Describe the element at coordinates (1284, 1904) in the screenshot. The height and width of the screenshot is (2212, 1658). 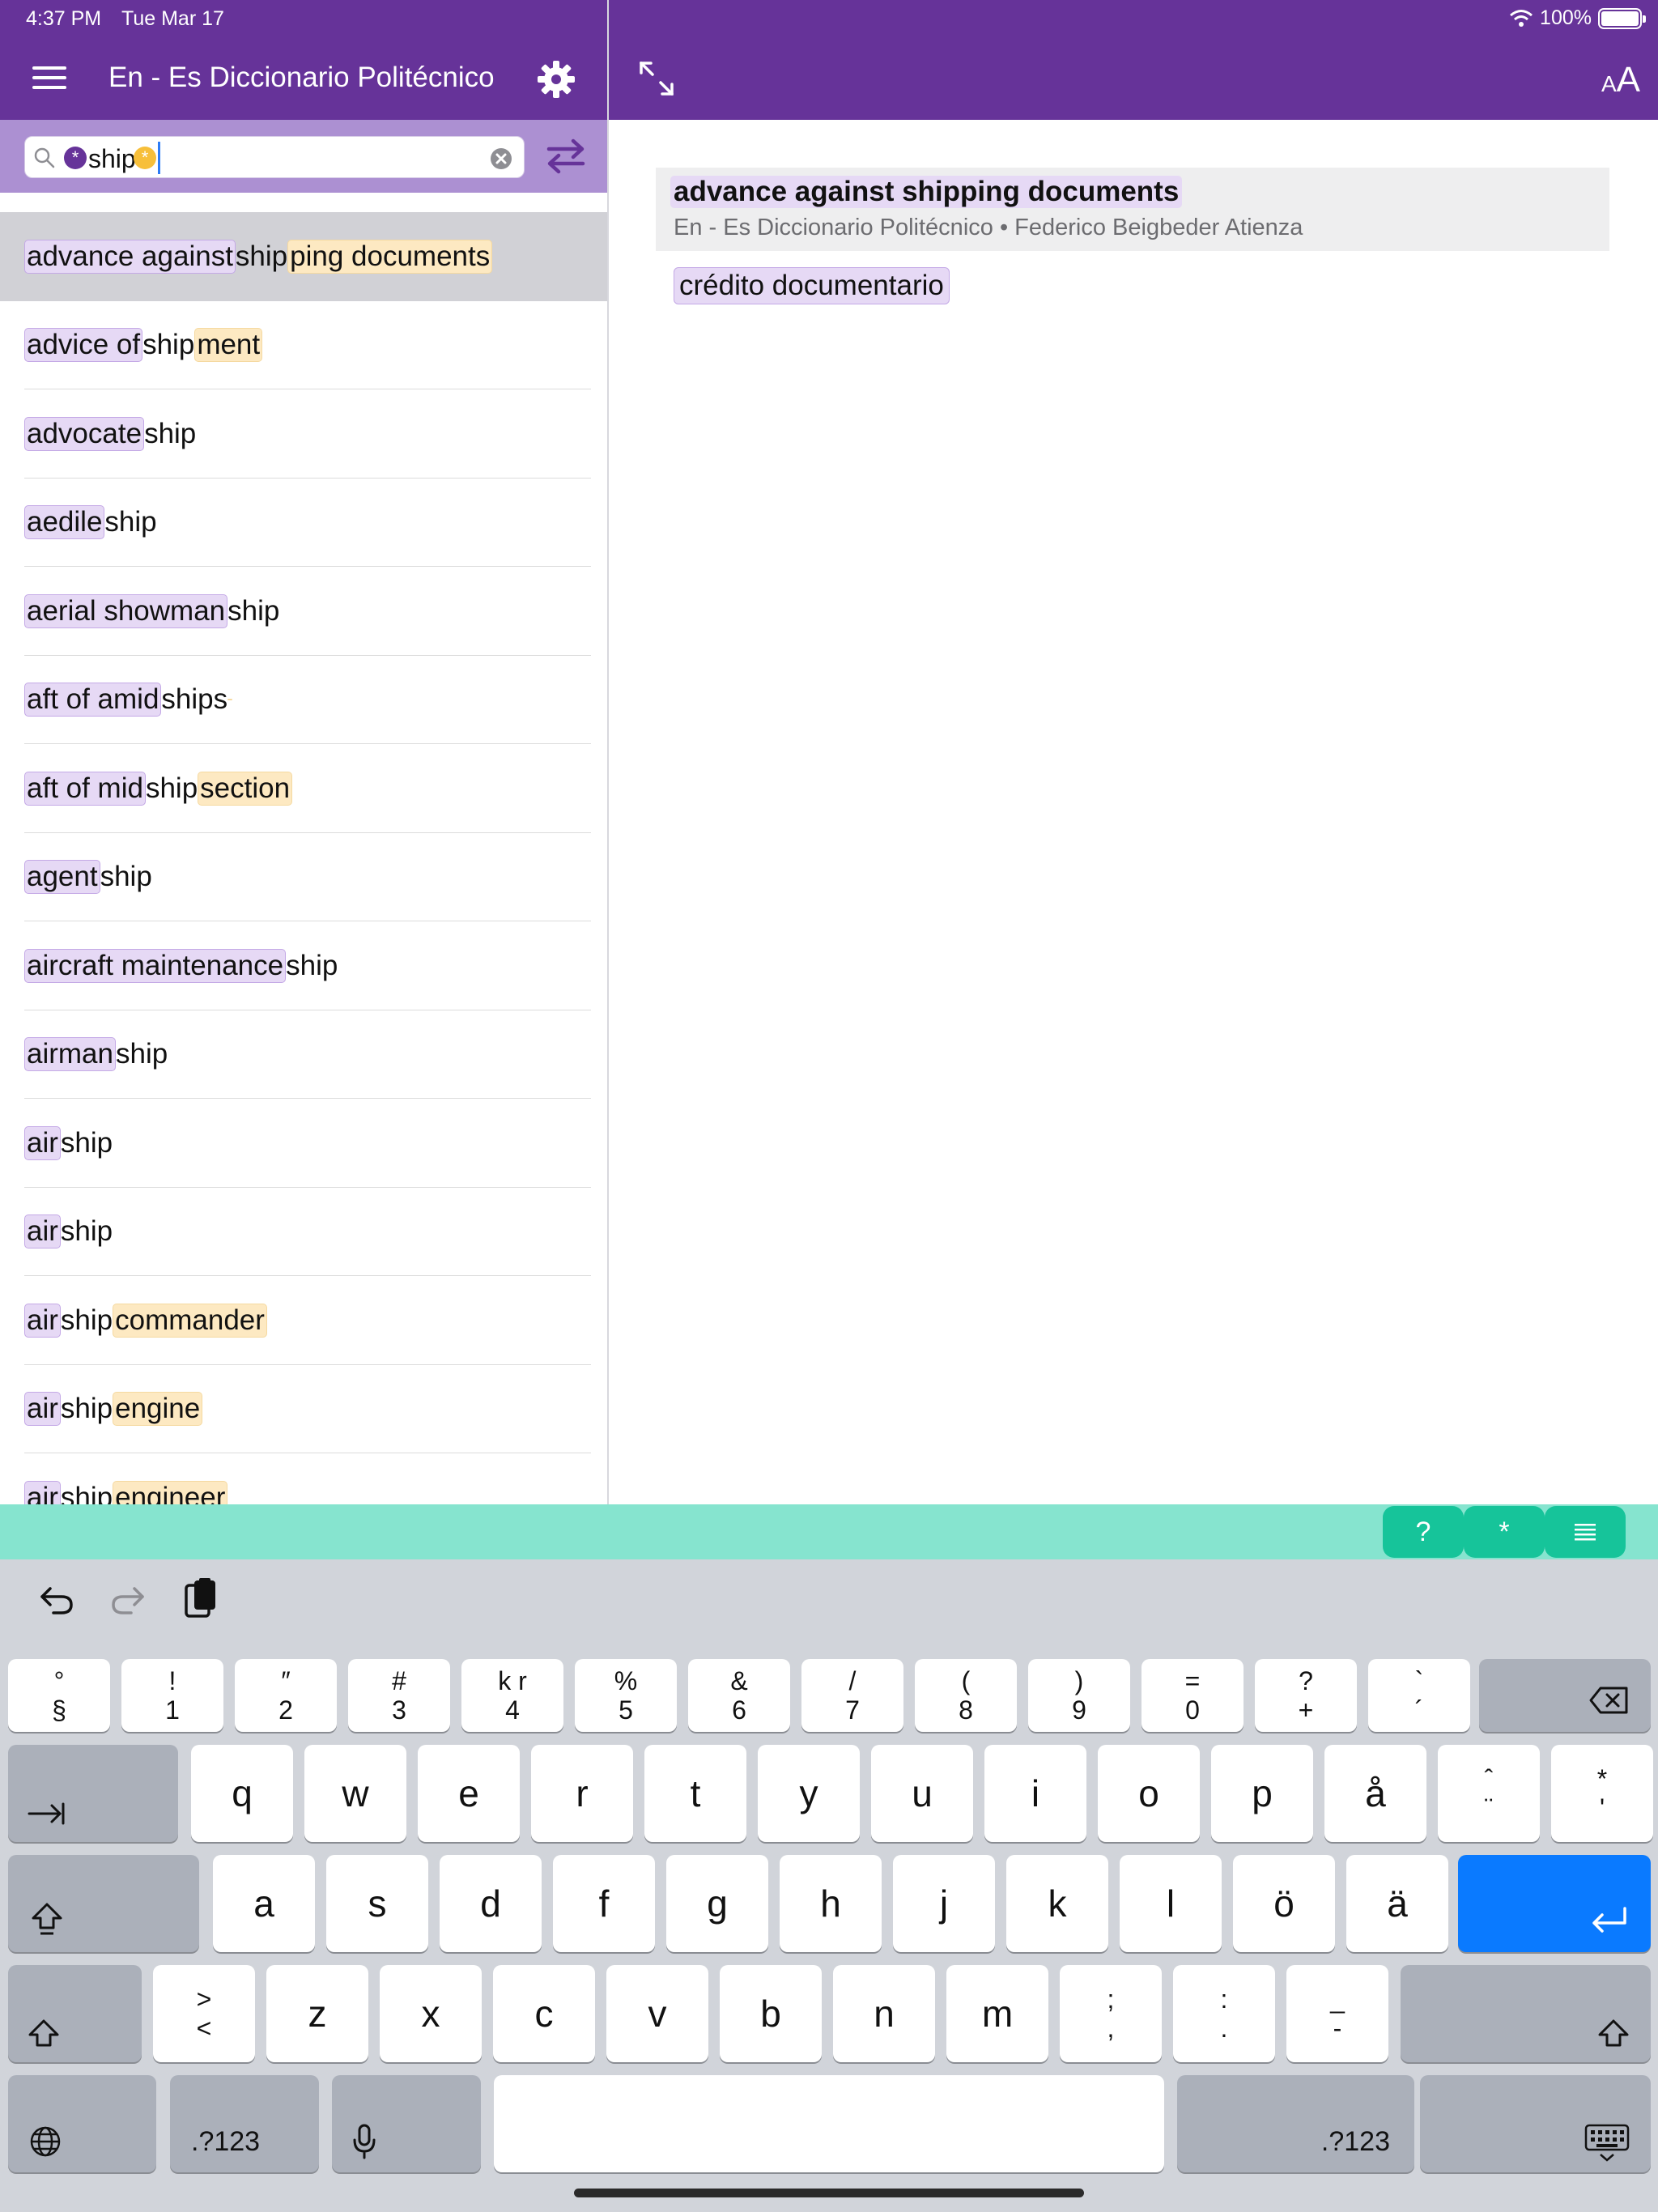
I see `key-ö: ö` at that location.